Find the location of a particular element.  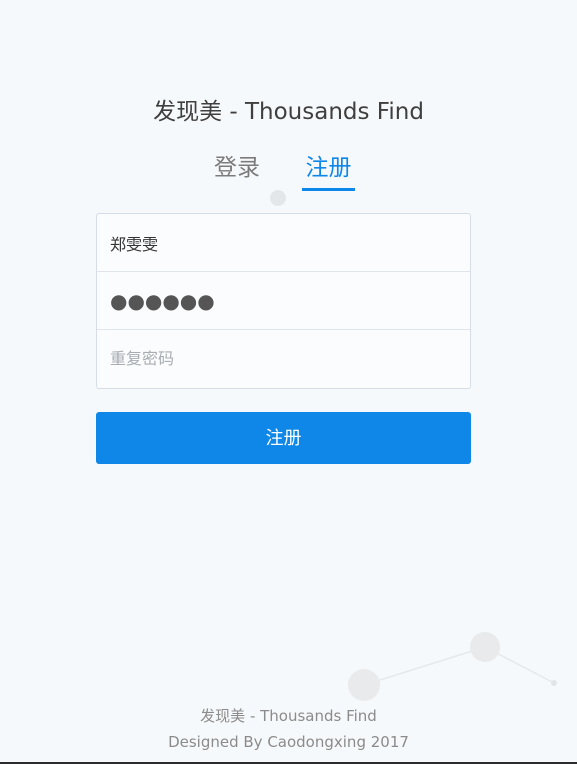

password-input is located at coordinates (283, 300).